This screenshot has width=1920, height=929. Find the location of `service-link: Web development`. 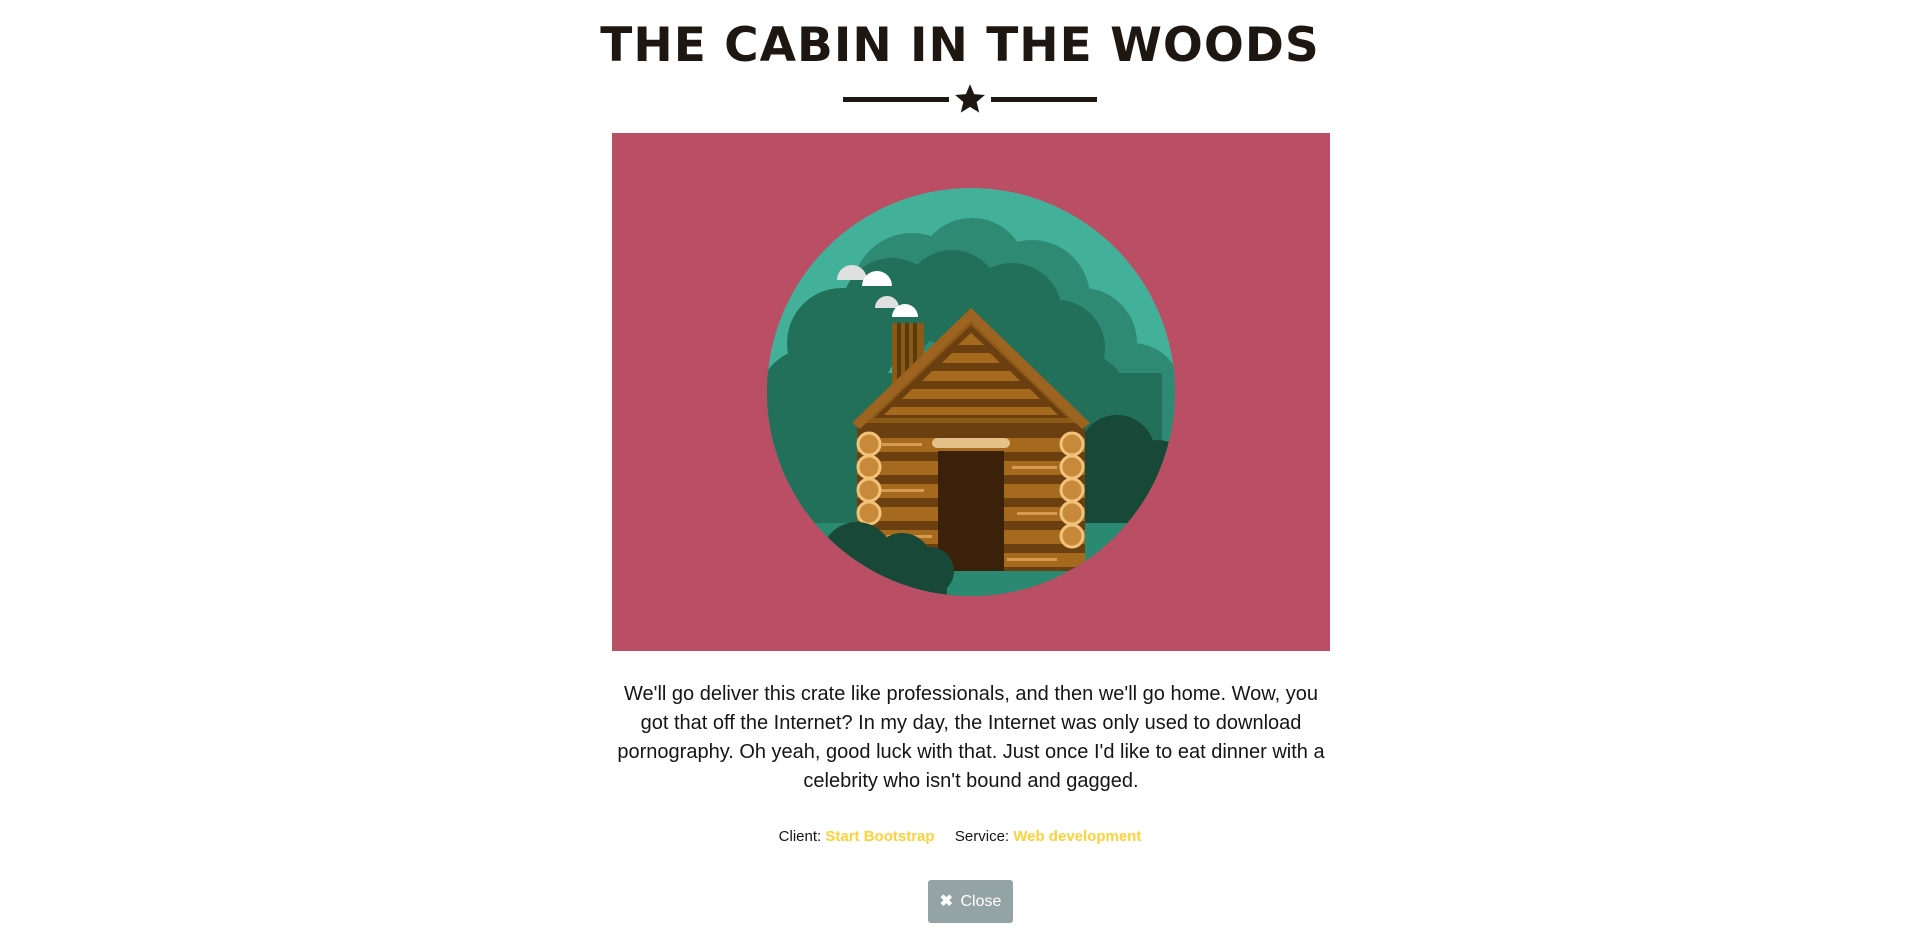

service-link: Web development is located at coordinates (1077, 836).